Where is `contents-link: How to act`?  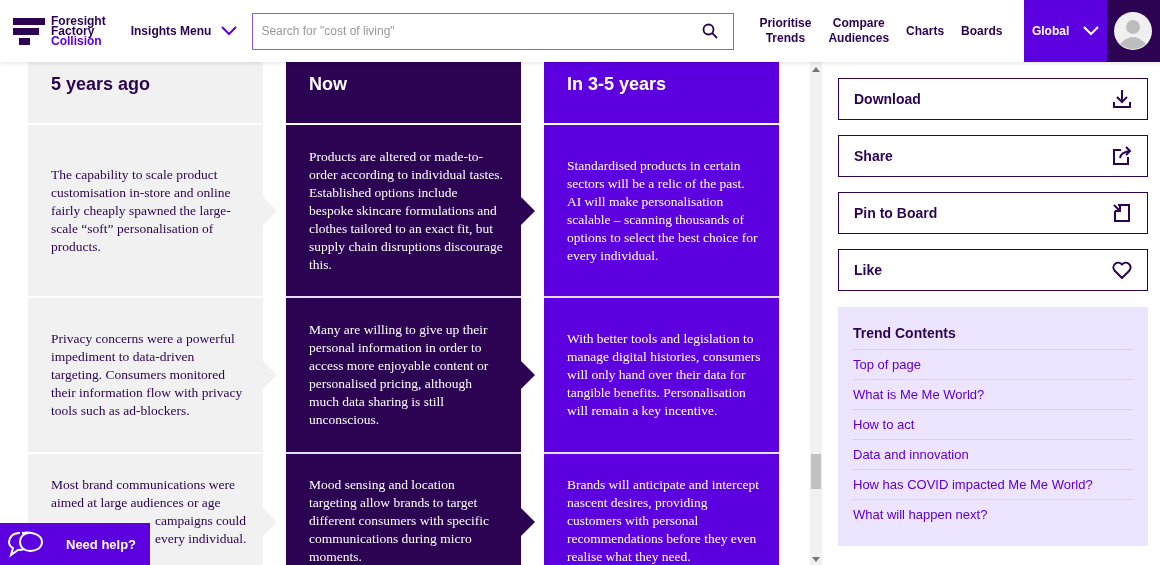 contents-link: How to act is located at coordinates (993, 425).